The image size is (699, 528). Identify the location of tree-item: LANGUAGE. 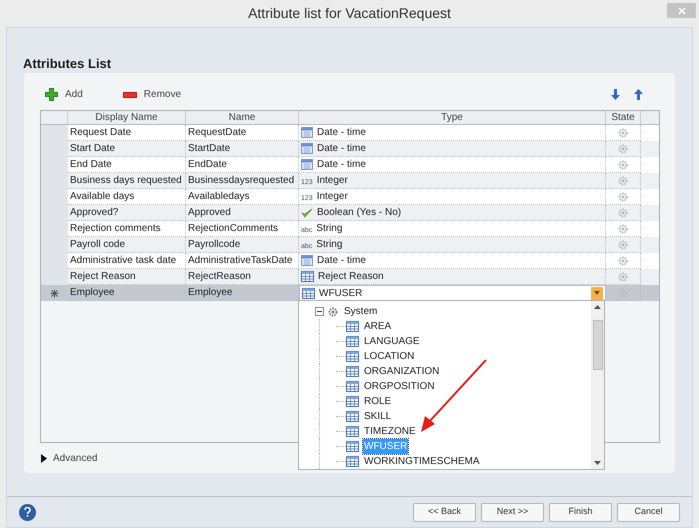
(392, 341).